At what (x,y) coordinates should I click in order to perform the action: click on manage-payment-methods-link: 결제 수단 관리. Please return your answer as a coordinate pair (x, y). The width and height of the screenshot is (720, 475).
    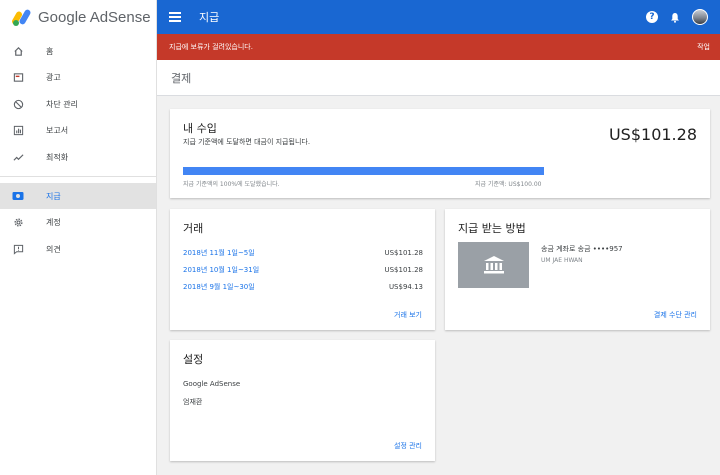
    Looking at the image, I should click on (675, 315).